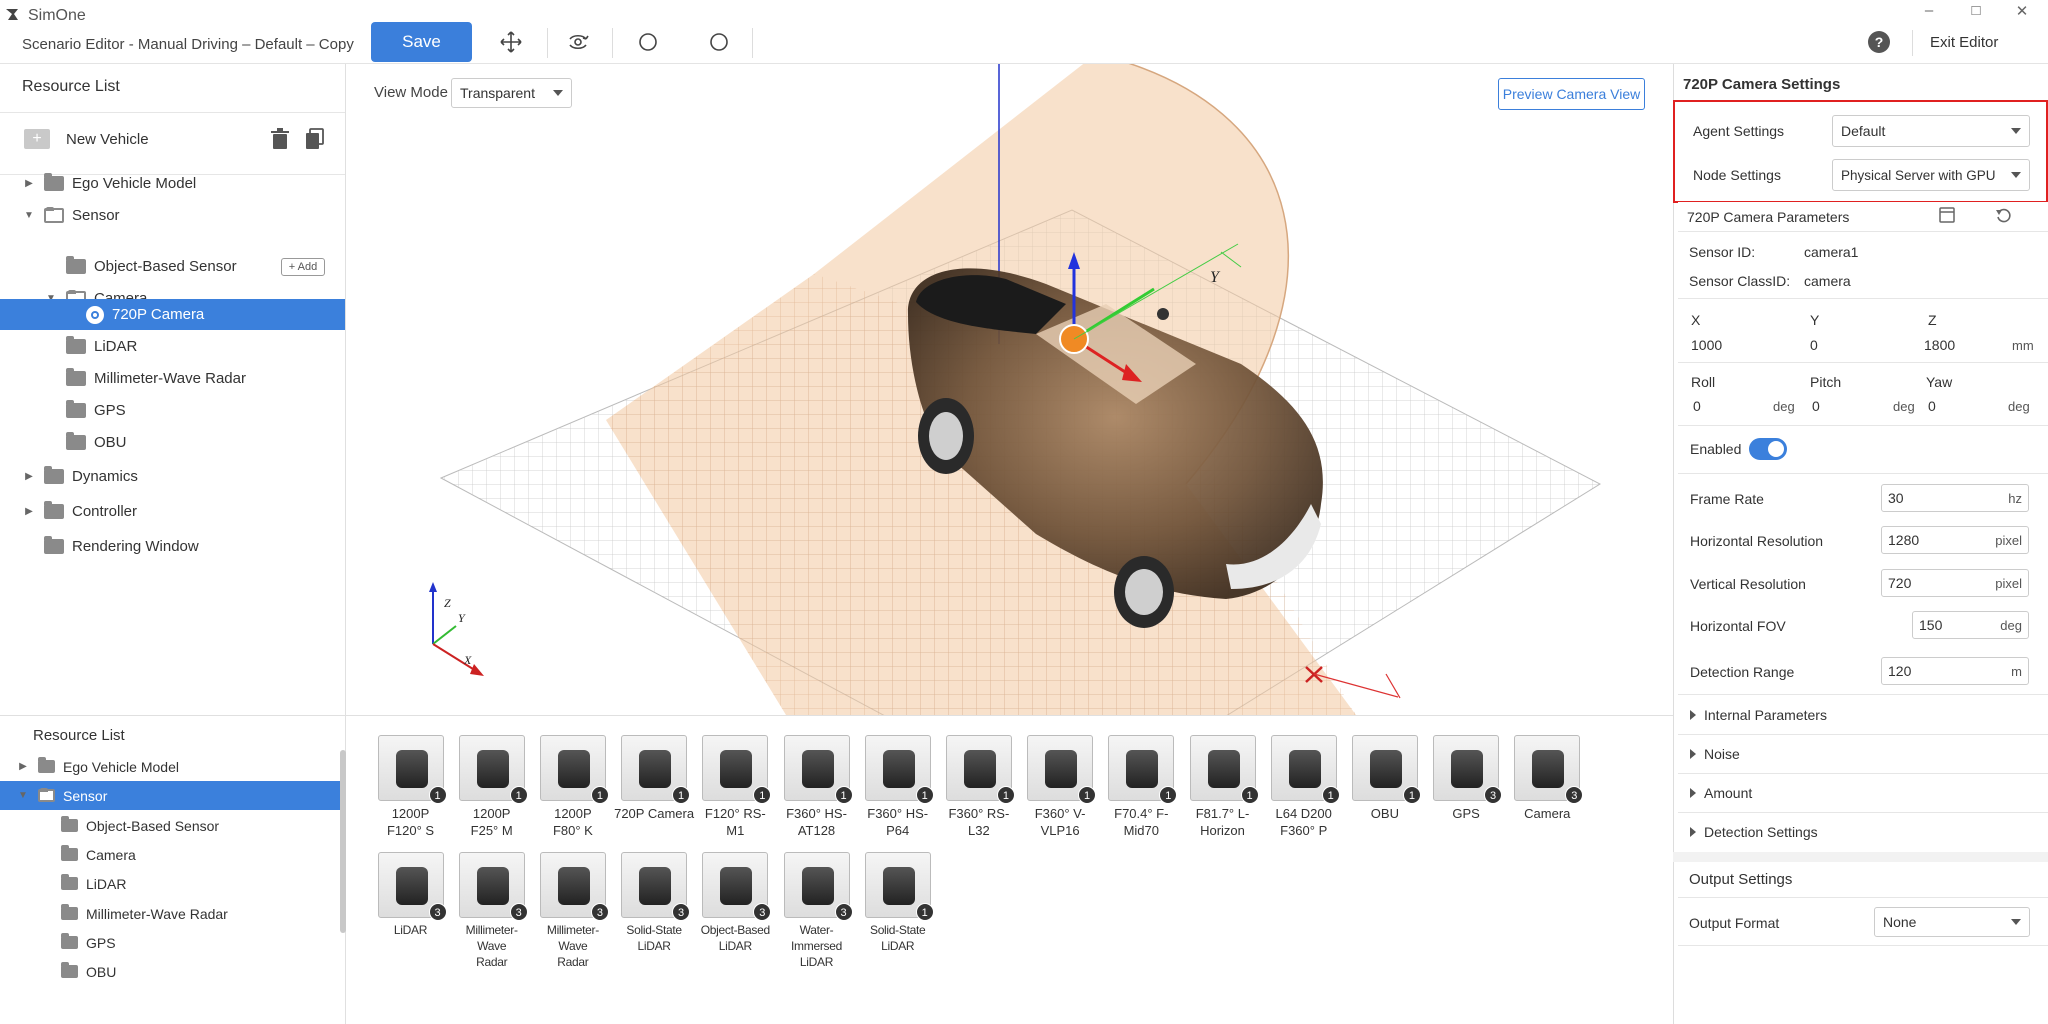  I want to click on gallery-item: 3 Solid-State LiDAR, so click(654, 903).